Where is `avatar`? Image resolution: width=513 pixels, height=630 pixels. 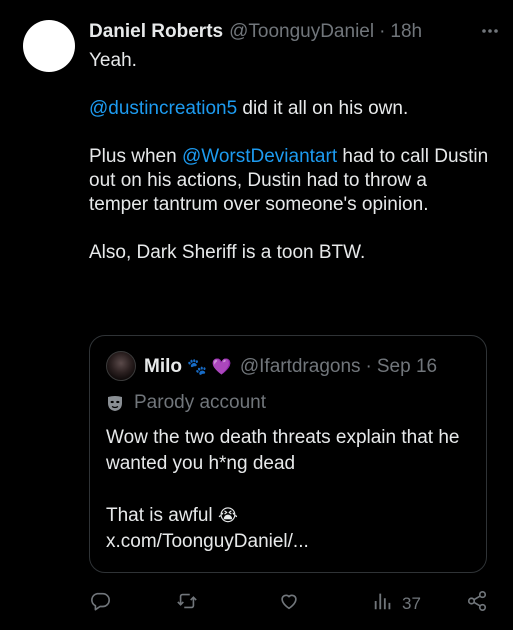 avatar is located at coordinates (49, 46).